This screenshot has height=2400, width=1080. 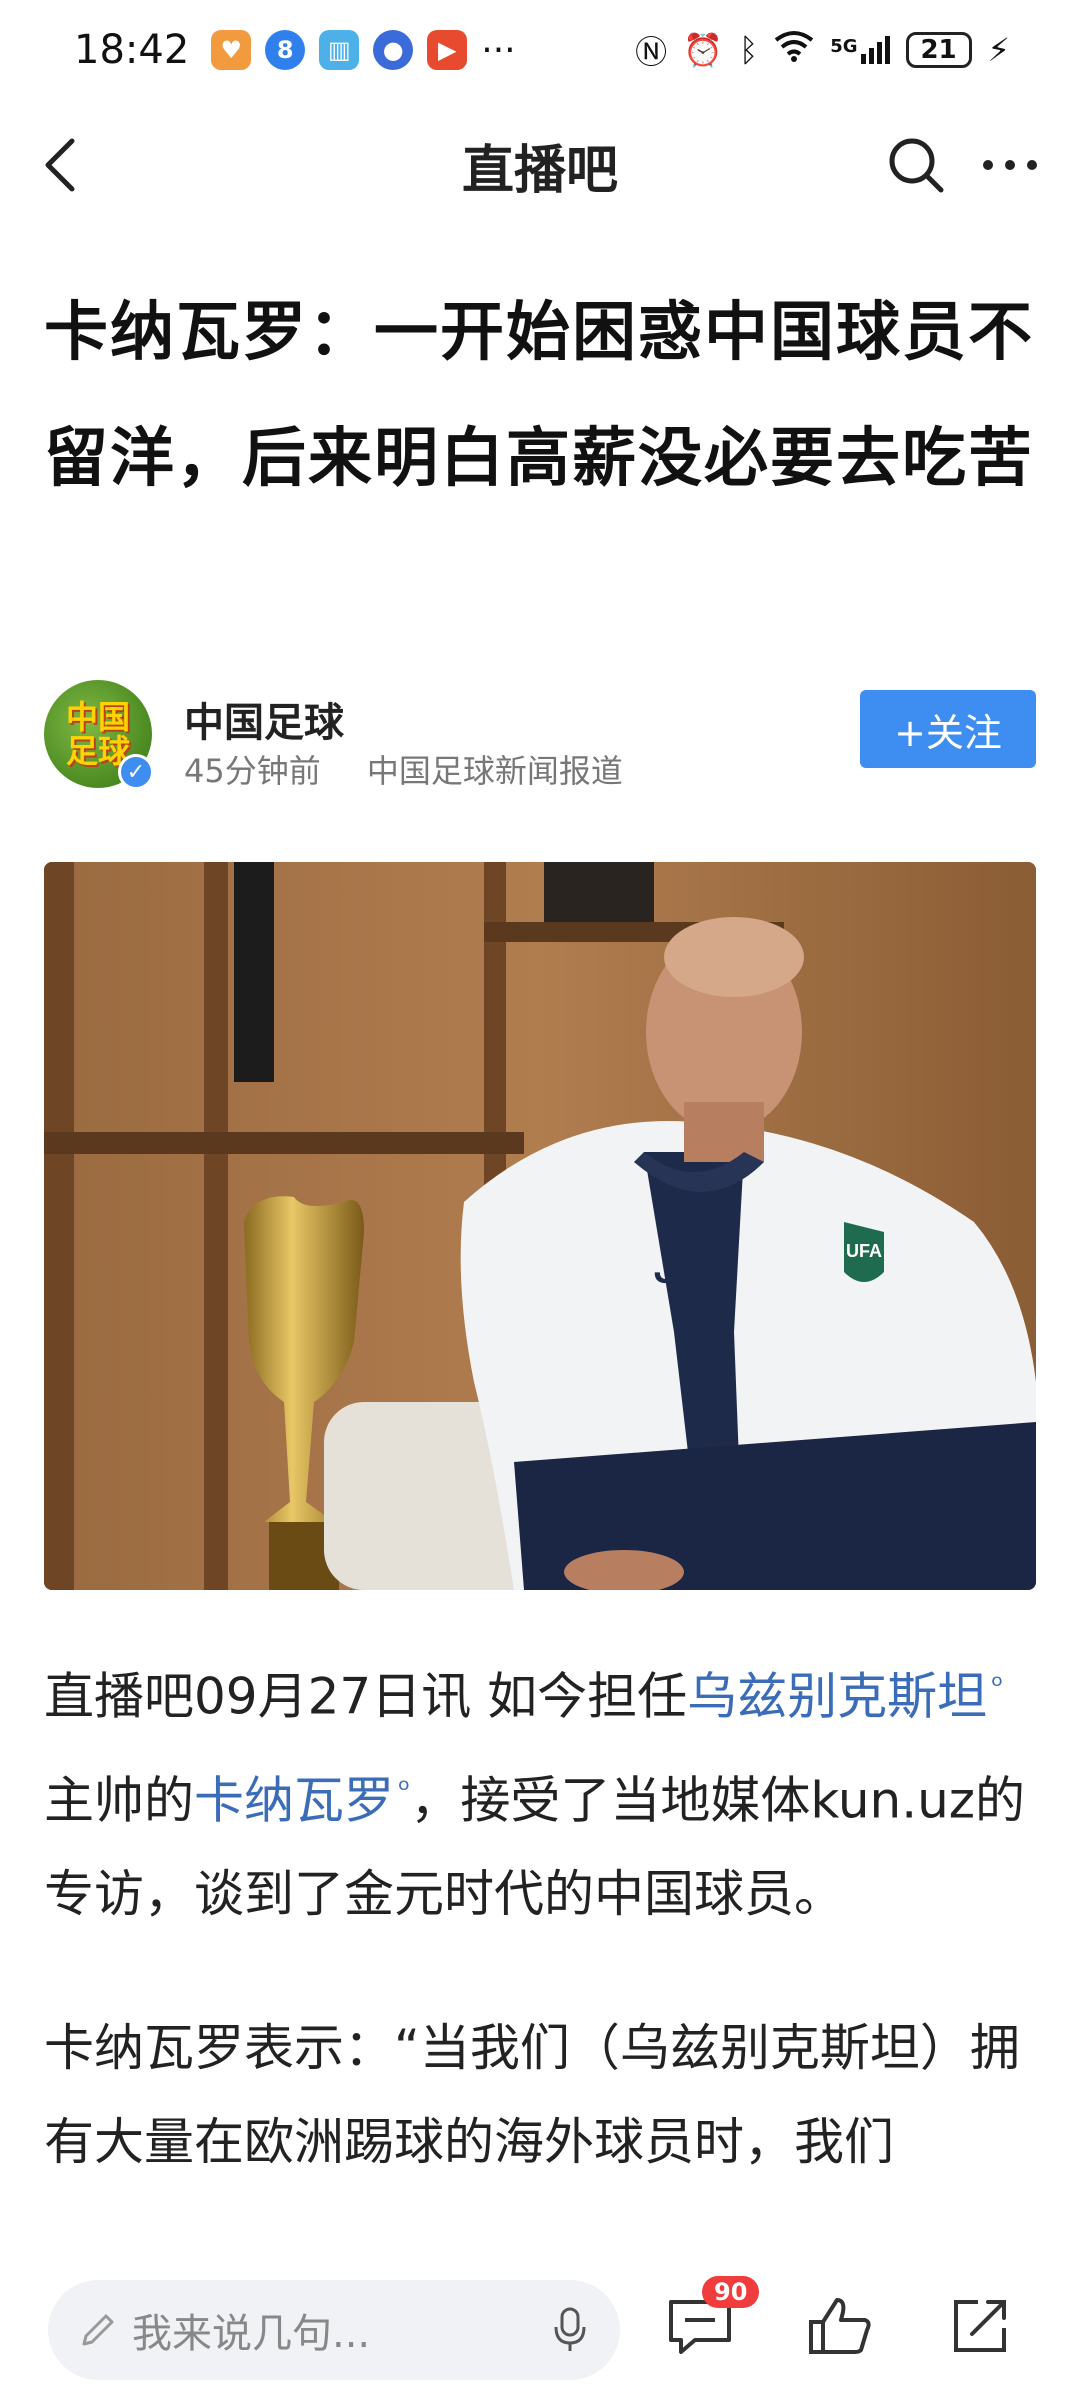 What do you see at coordinates (231, 50) in the screenshot?
I see `app-notification-icon: ♥` at bounding box center [231, 50].